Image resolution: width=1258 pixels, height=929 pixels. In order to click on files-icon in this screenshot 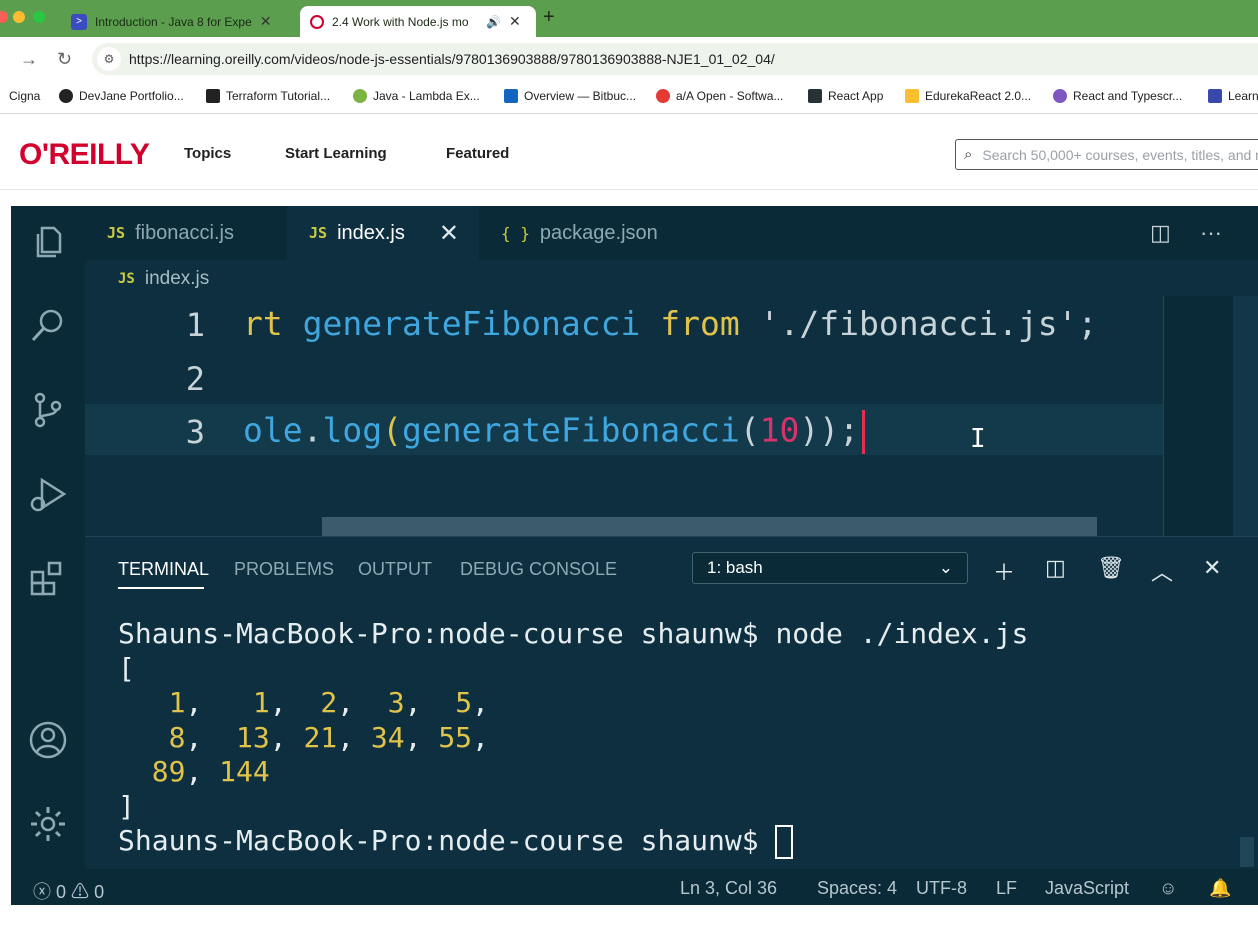, I will do `click(48, 242)`.